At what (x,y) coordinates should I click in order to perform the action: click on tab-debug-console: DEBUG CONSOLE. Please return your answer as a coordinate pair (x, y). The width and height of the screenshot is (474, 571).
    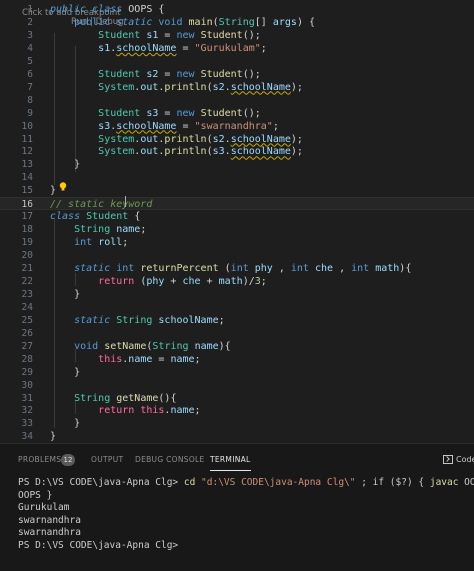
    Looking at the image, I should click on (170, 460).